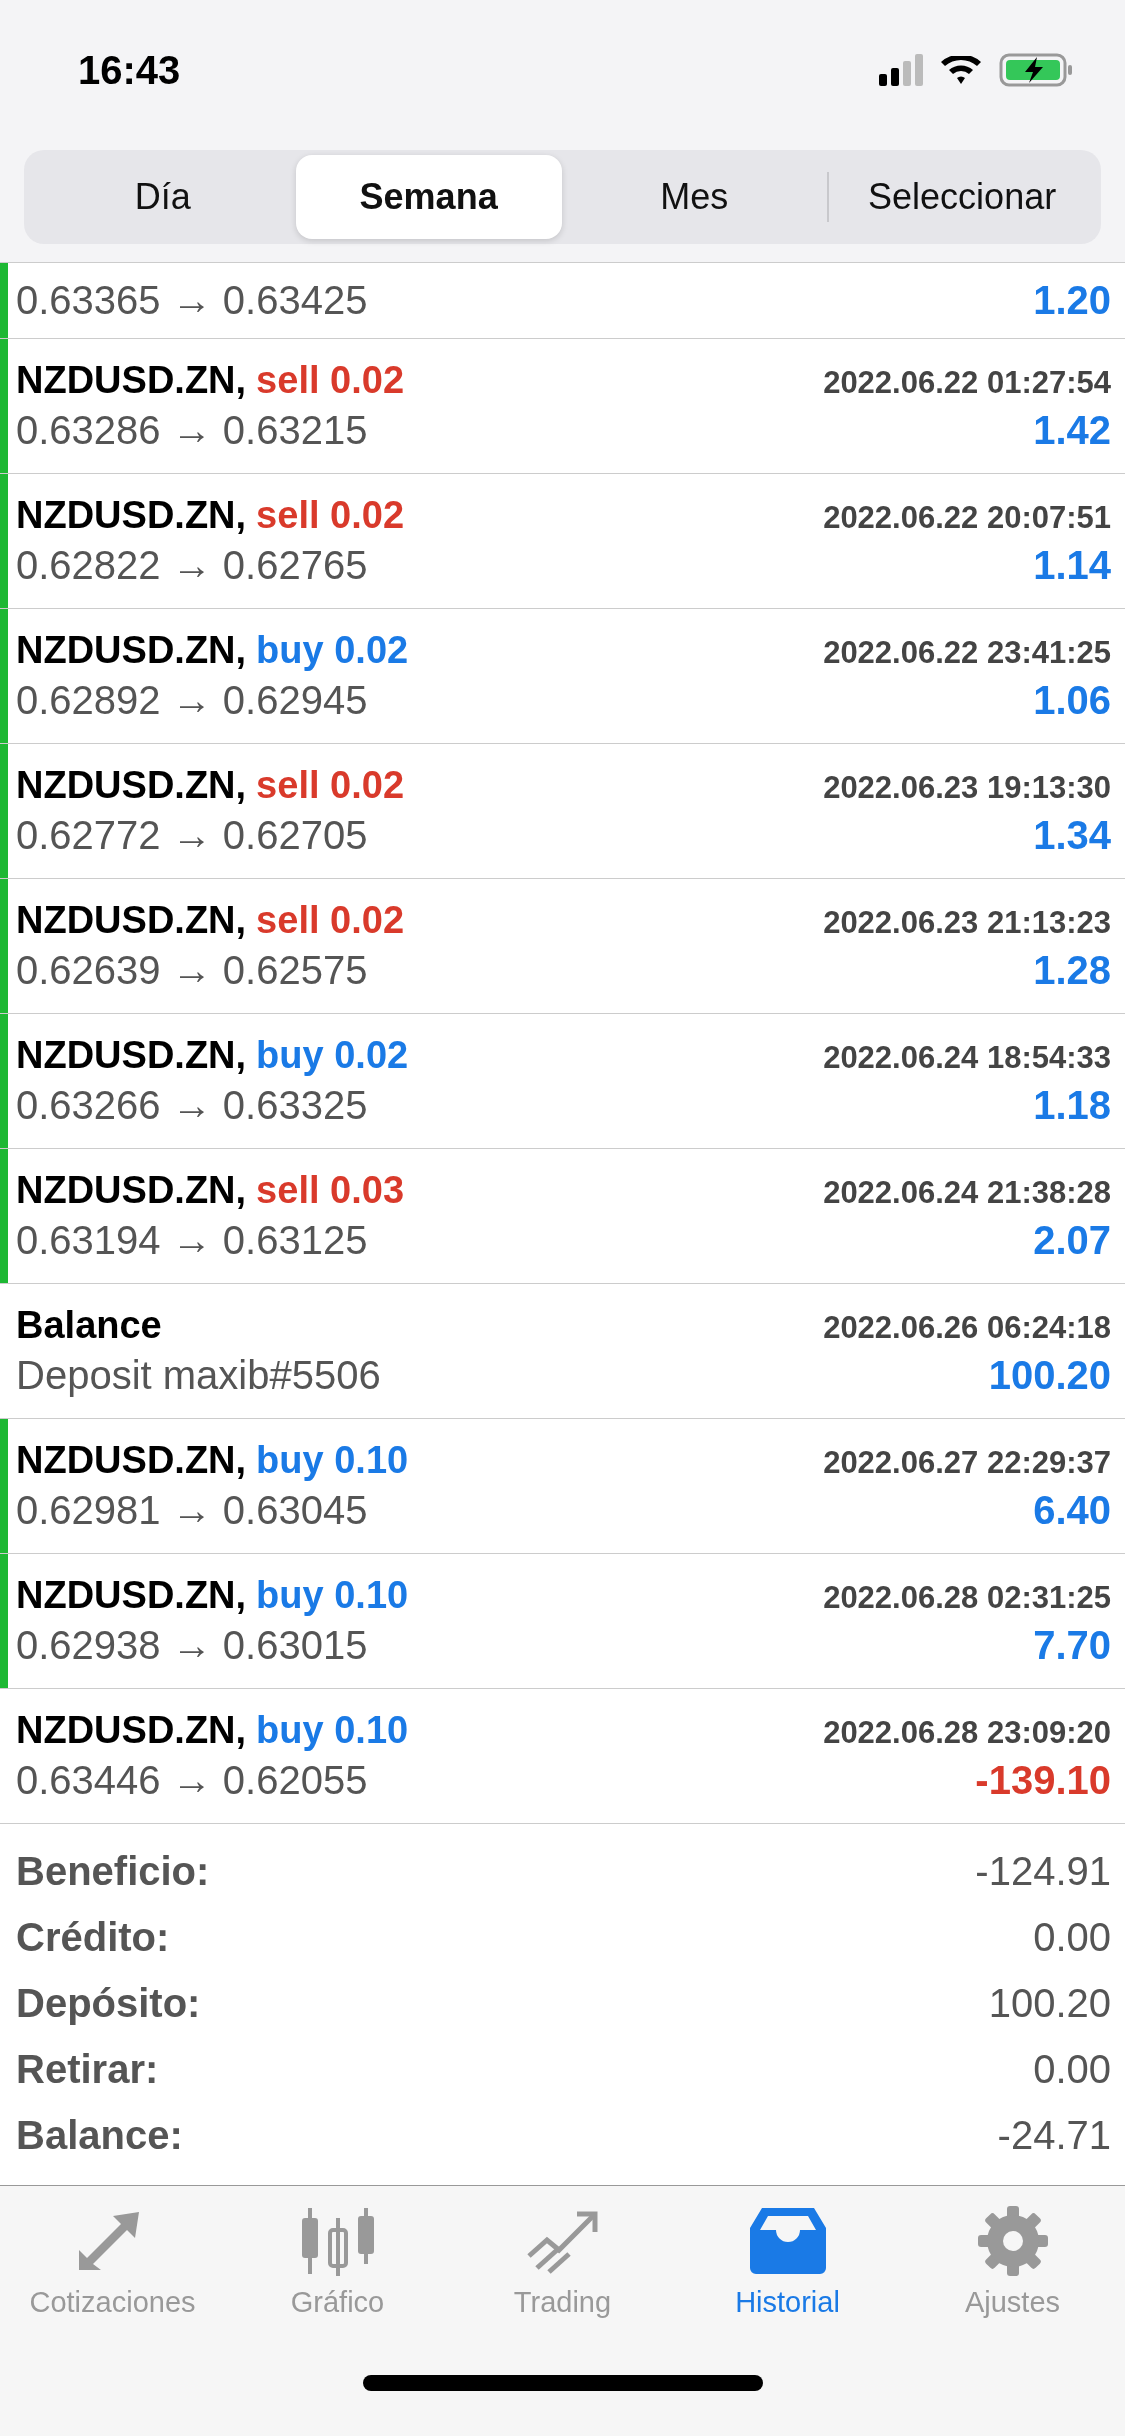  Describe the element at coordinates (1072, 430) in the screenshot. I see `deal-profit: 1.42` at that location.